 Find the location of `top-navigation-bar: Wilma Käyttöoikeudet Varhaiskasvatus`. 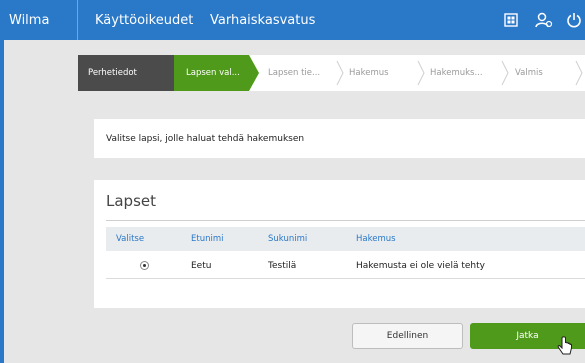

top-navigation-bar: Wilma Käyttöoikeudet Varhaiskasvatus is located at coordinates (292, 20).